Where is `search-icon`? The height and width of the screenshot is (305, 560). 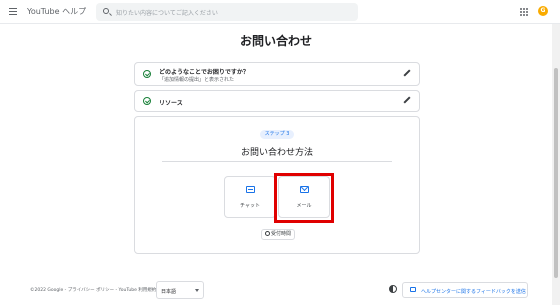 search-icon is located at coordinates (106, 11).